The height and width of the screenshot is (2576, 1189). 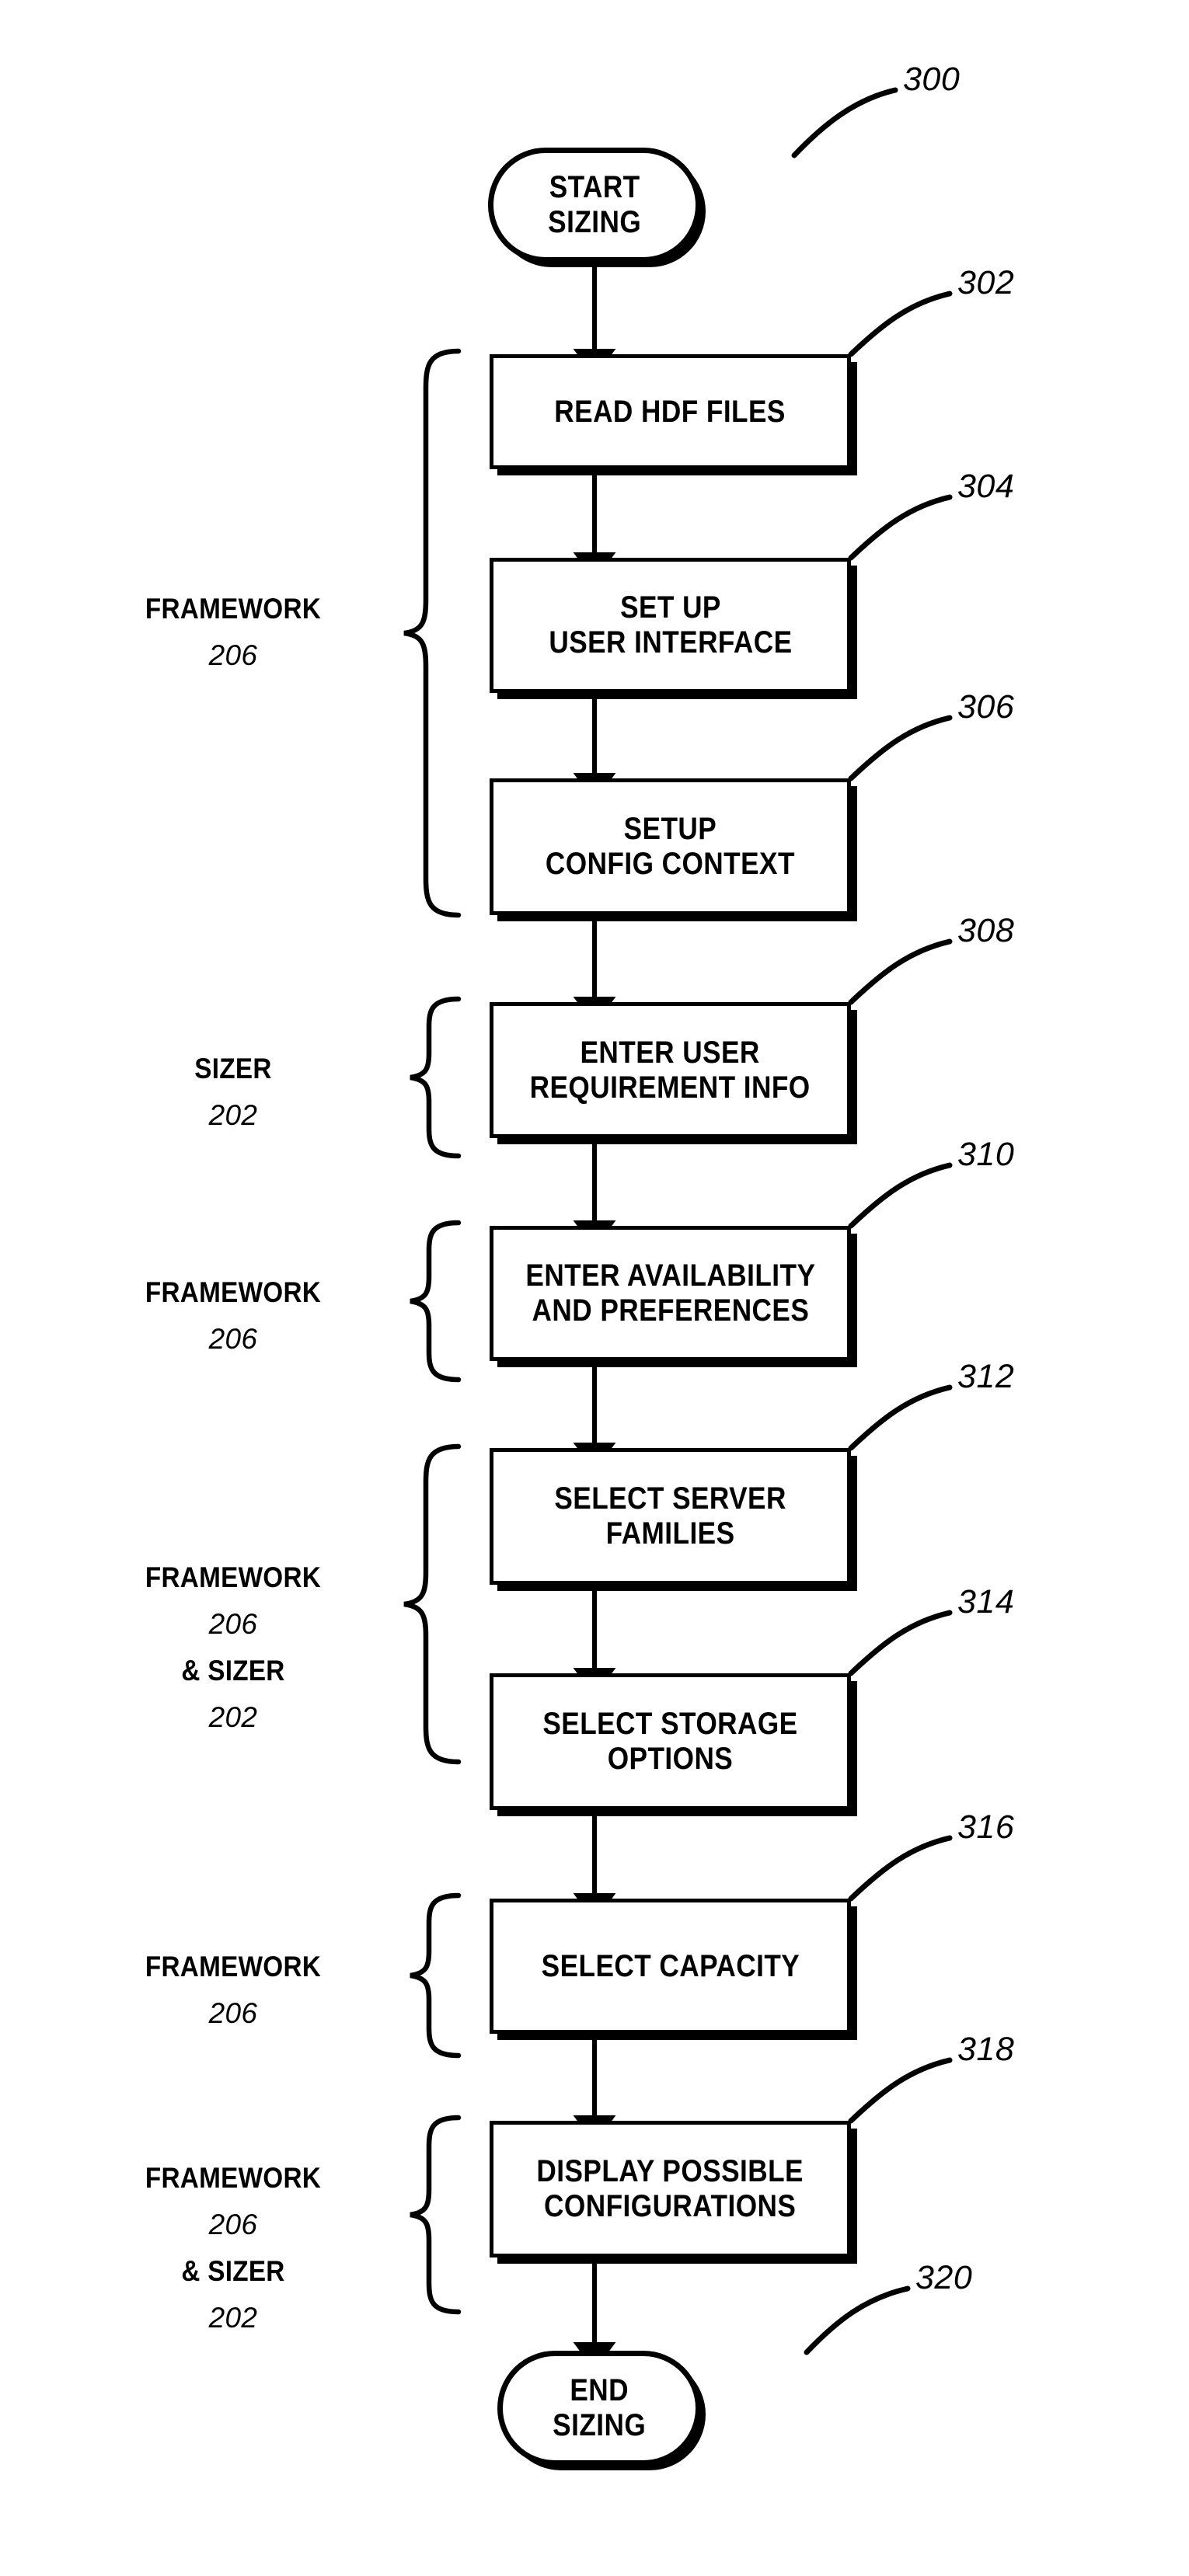 I want to click on node-set-up-user-interface-label: SET UP USER INTERFACE, so click(x=670, y=625).